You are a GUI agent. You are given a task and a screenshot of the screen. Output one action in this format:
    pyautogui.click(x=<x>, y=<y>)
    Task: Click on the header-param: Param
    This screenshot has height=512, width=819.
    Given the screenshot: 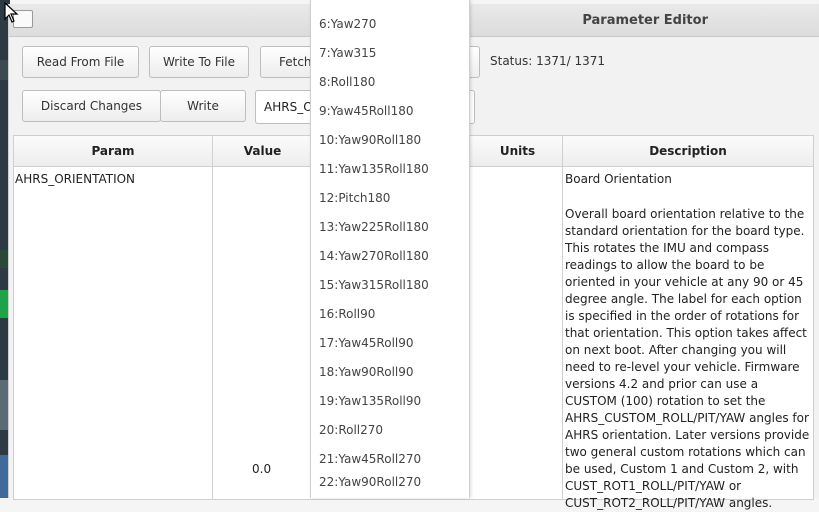 What is the action you would take?
    pyautogui.click(x=113, y=151)
    